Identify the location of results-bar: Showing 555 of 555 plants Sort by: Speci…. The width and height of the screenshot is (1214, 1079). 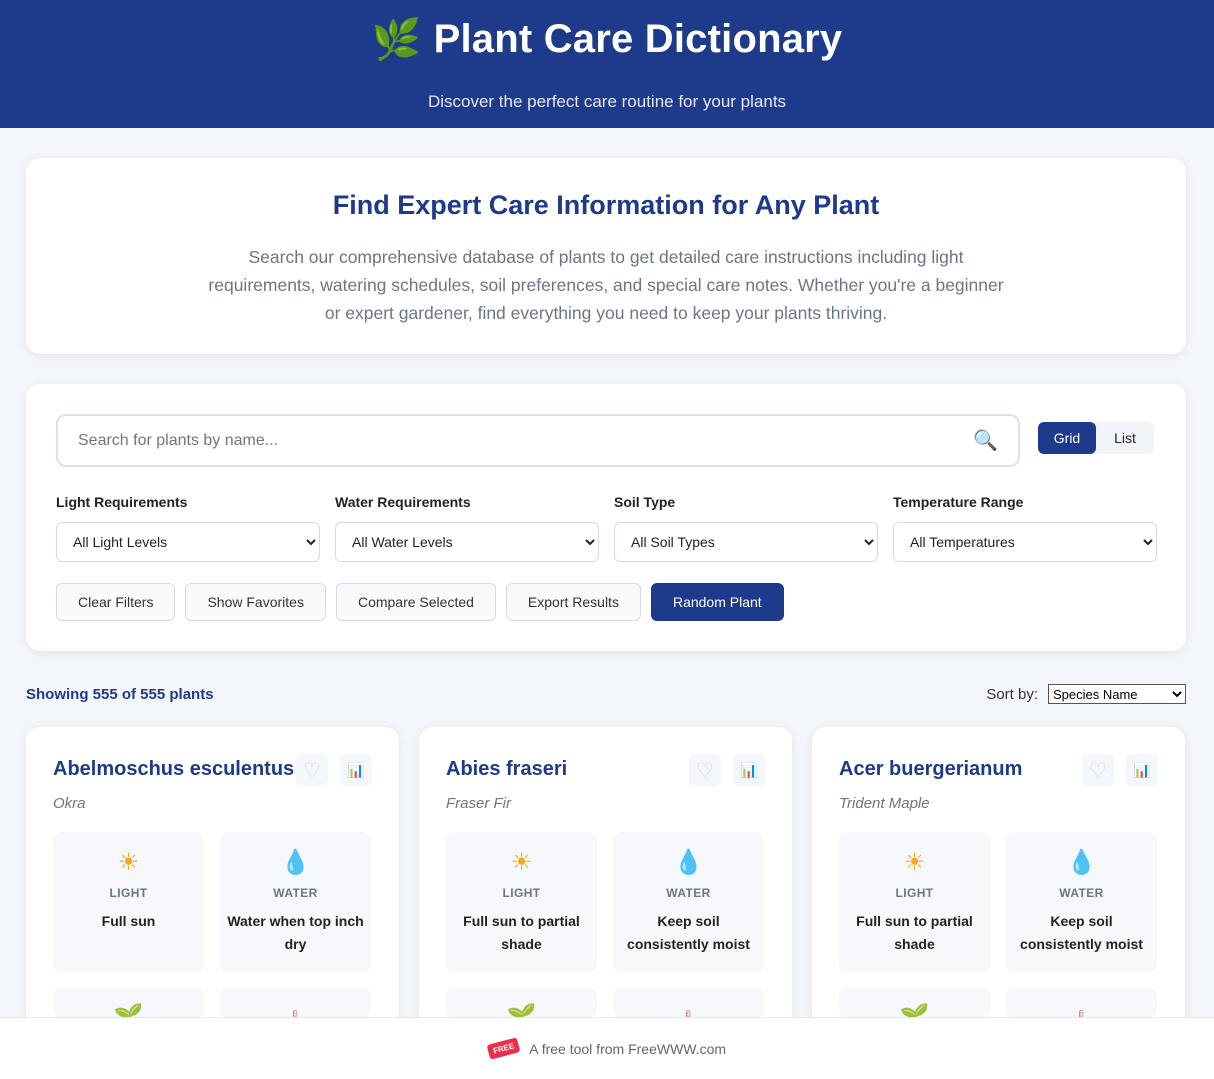
(606, 694).